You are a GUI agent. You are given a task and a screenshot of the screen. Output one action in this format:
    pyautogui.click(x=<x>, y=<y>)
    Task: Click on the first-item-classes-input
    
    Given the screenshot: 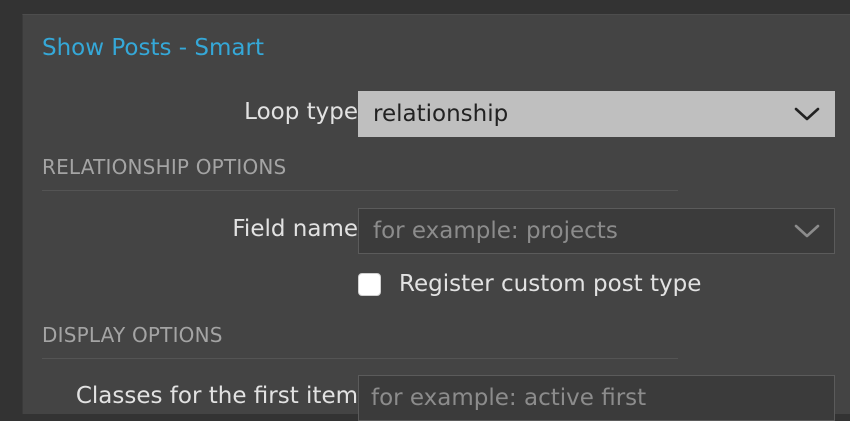 What is the action you would take?
    pyautogui.click(x=596, y=398)
    